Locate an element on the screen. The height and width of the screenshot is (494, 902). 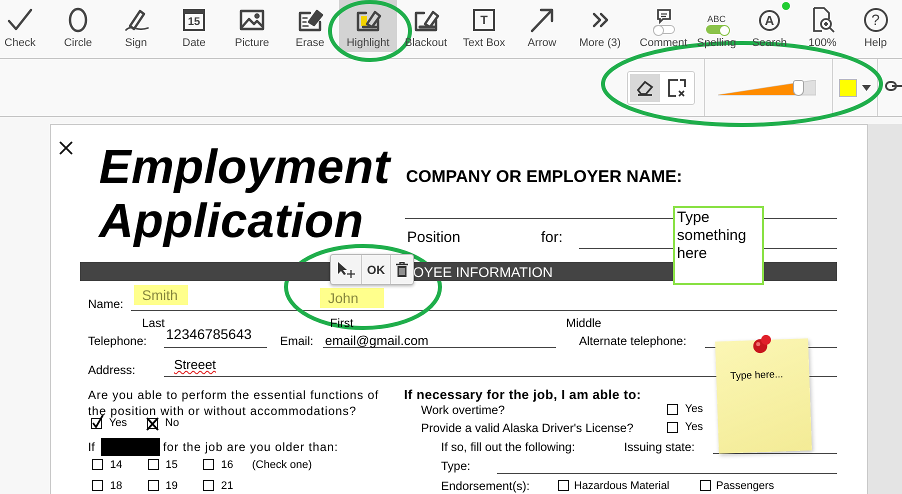
opacity-slider is located at coordinates (767, 88).